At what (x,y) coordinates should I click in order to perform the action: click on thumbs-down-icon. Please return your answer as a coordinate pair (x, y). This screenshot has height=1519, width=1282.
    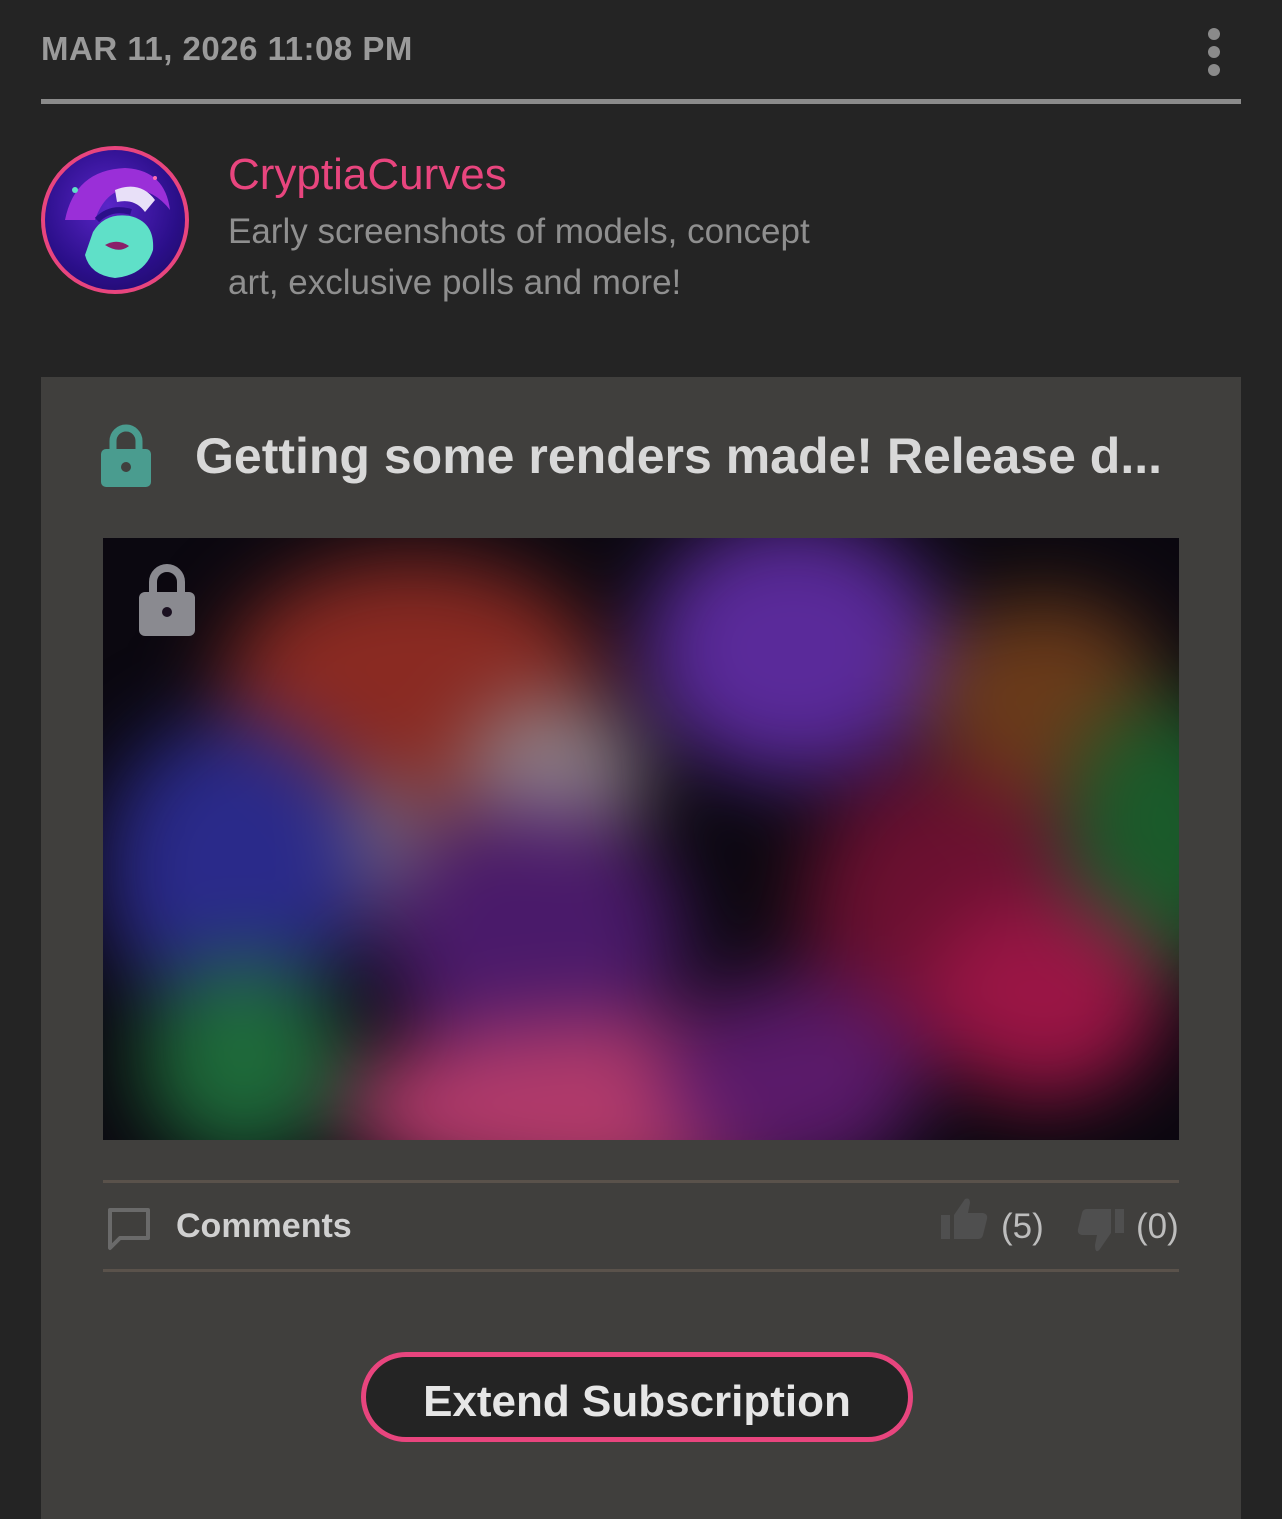
    Looking at the image, I should click on (1100, 1233).